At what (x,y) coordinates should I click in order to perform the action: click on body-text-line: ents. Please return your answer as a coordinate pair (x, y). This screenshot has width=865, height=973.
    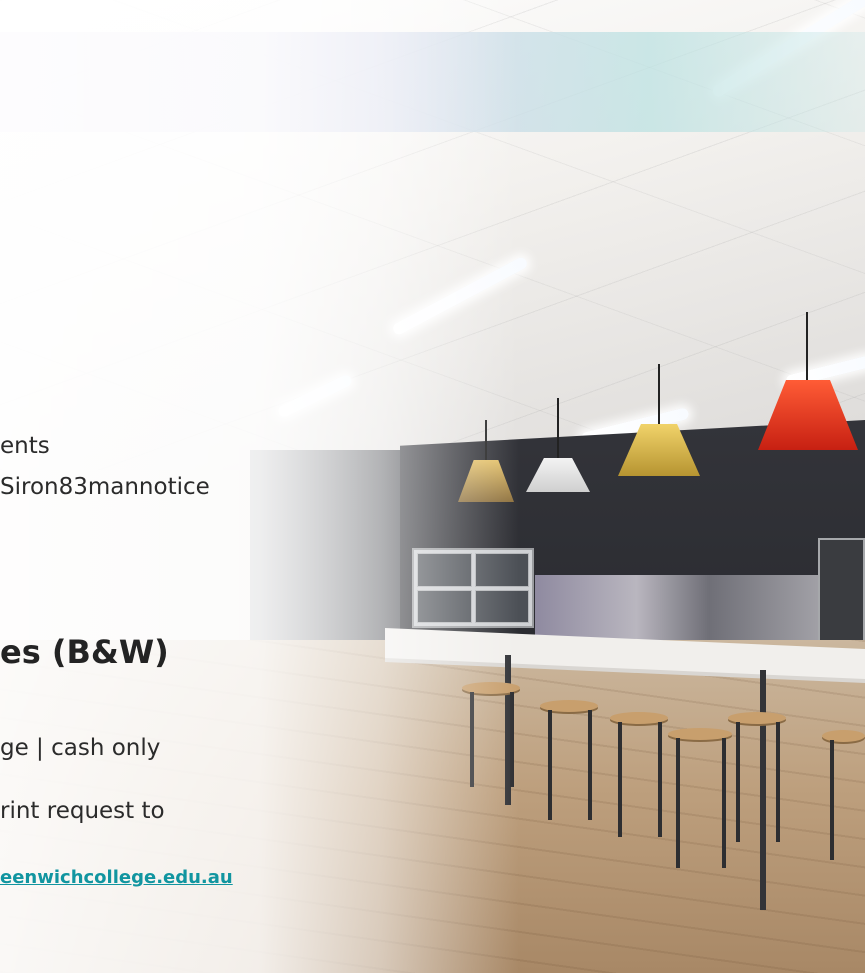
    Looking at the image, I should click on (25, 446).